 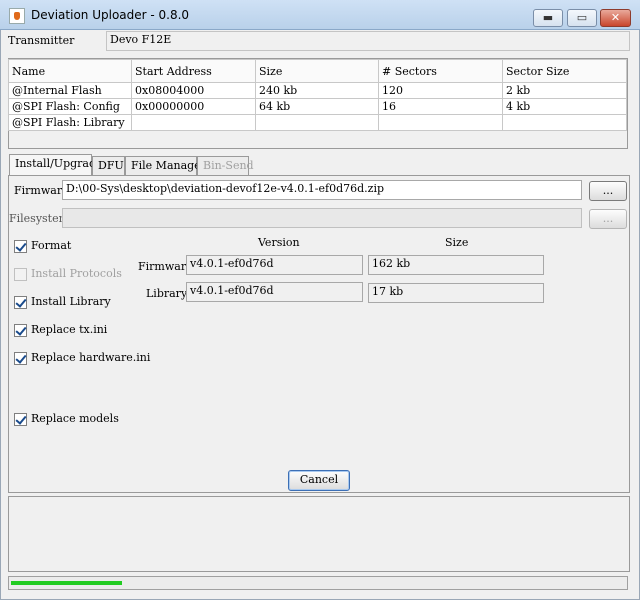 What do you see at coordinates (564, 71) in the screenshot?
I see `column-header-sector-size: Sector Size` at bounding box center [564, 71].